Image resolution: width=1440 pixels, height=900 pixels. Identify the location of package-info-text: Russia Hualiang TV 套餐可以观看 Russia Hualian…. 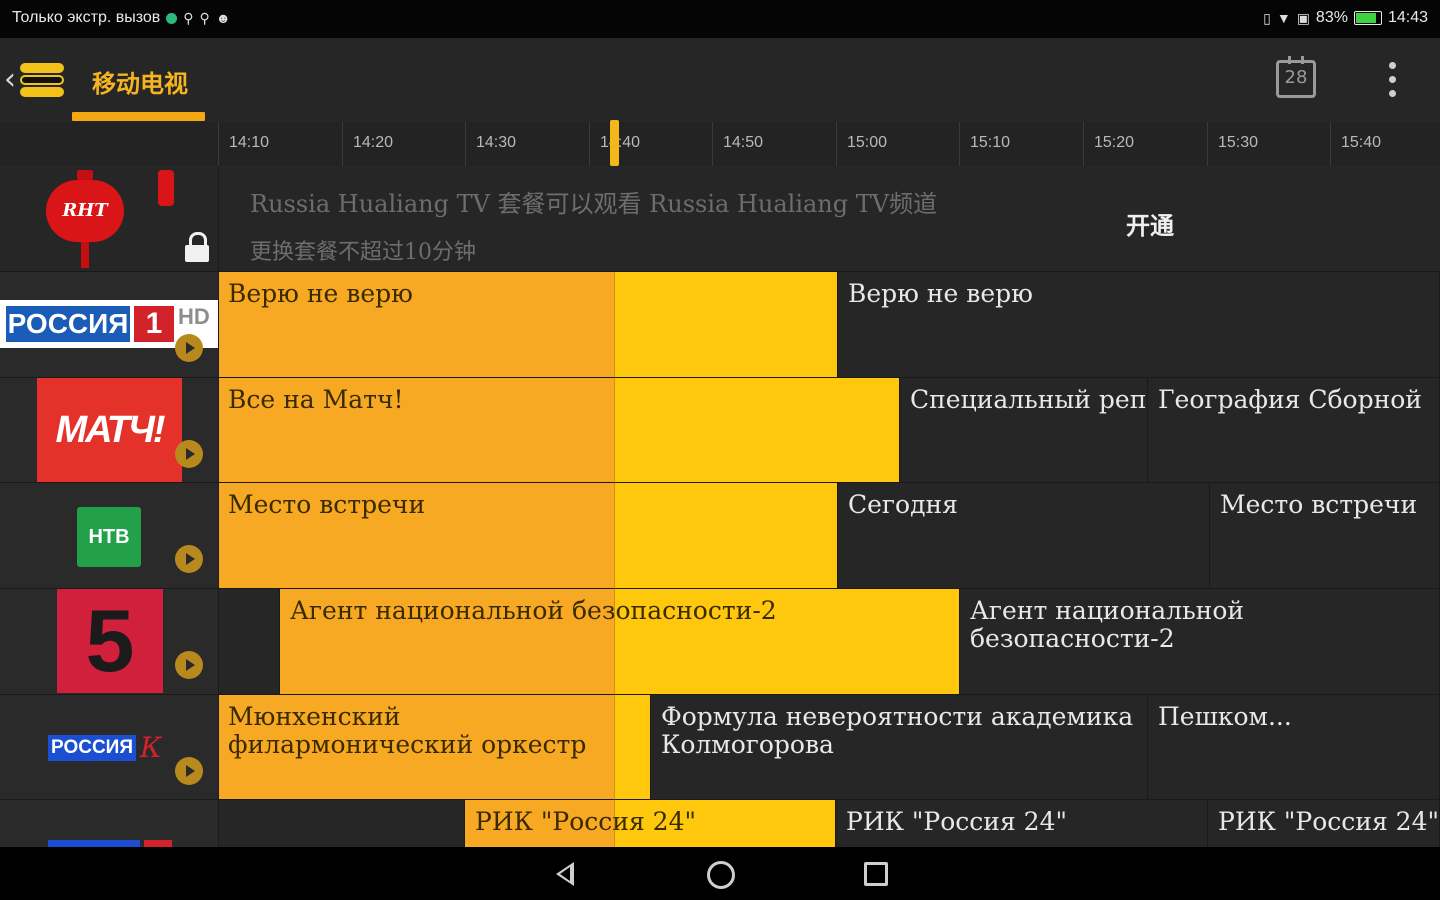
(594, 204).